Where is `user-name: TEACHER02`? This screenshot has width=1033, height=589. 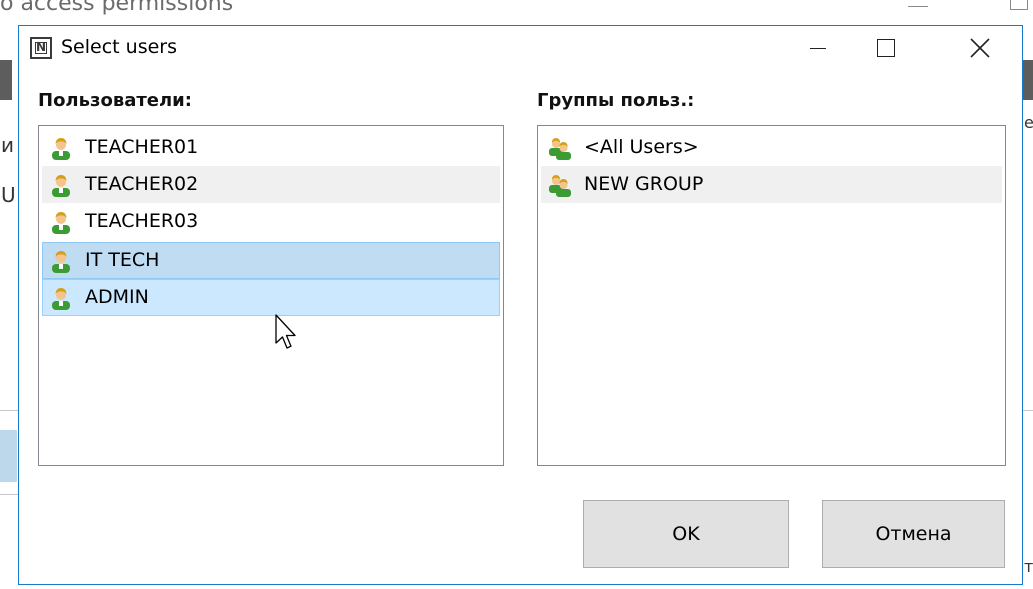 user-name: TEACHER02 is located at coordinates (142, 184).